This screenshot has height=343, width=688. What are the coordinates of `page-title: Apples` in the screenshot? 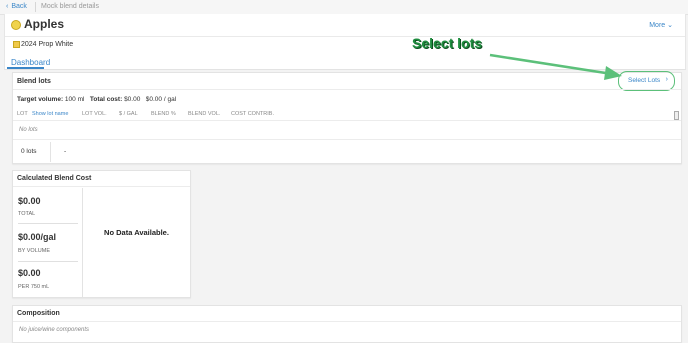 It's located at (44, 24).